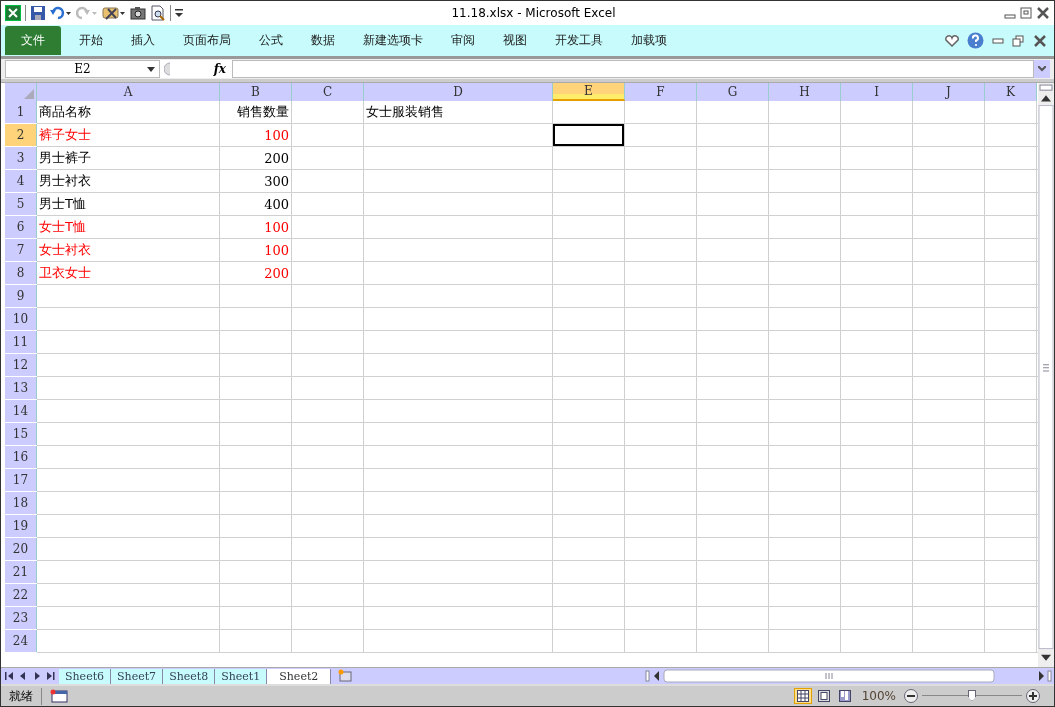 The height and width of the screenshot is (707, 1055). I want to click on row-header: 8, so click(21, 273).